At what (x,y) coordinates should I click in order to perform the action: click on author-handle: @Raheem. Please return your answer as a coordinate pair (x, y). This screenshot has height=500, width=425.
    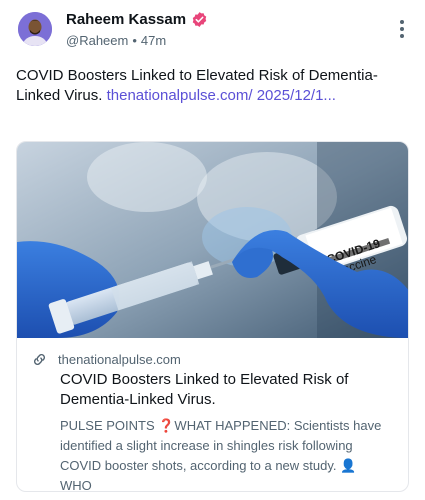
    Looking at the image, I should click on (97, 40).